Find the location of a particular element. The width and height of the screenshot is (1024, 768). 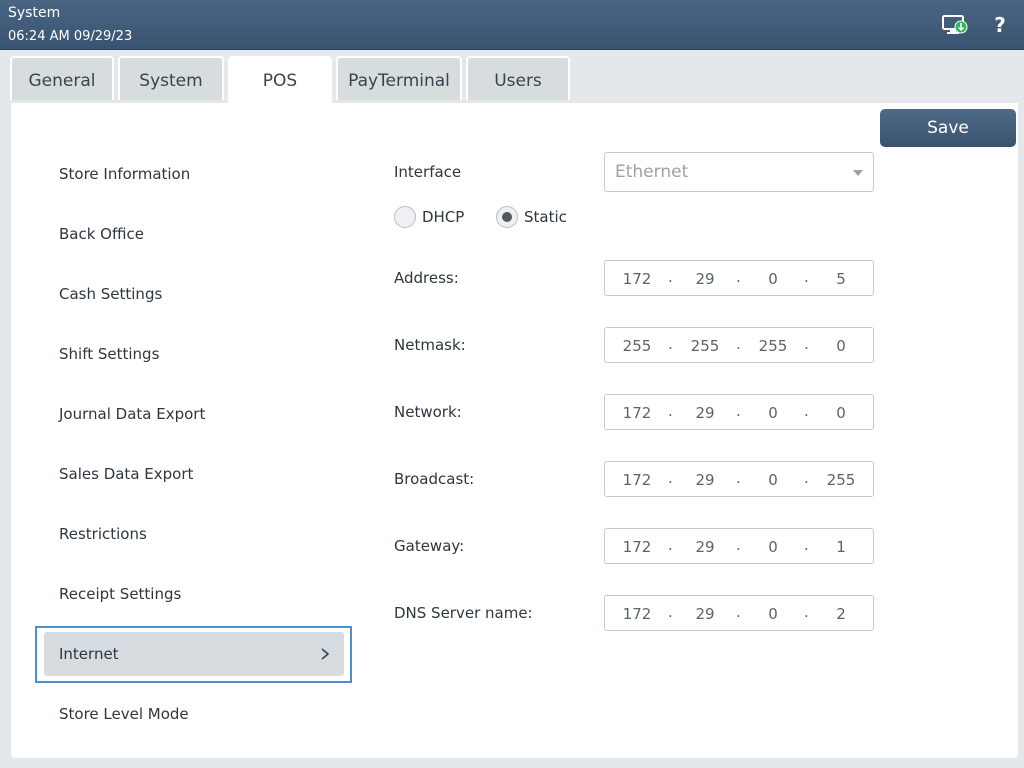

broadcast-field: 172 . 29 . 0 . 255 is located at coordinates (739, 479).